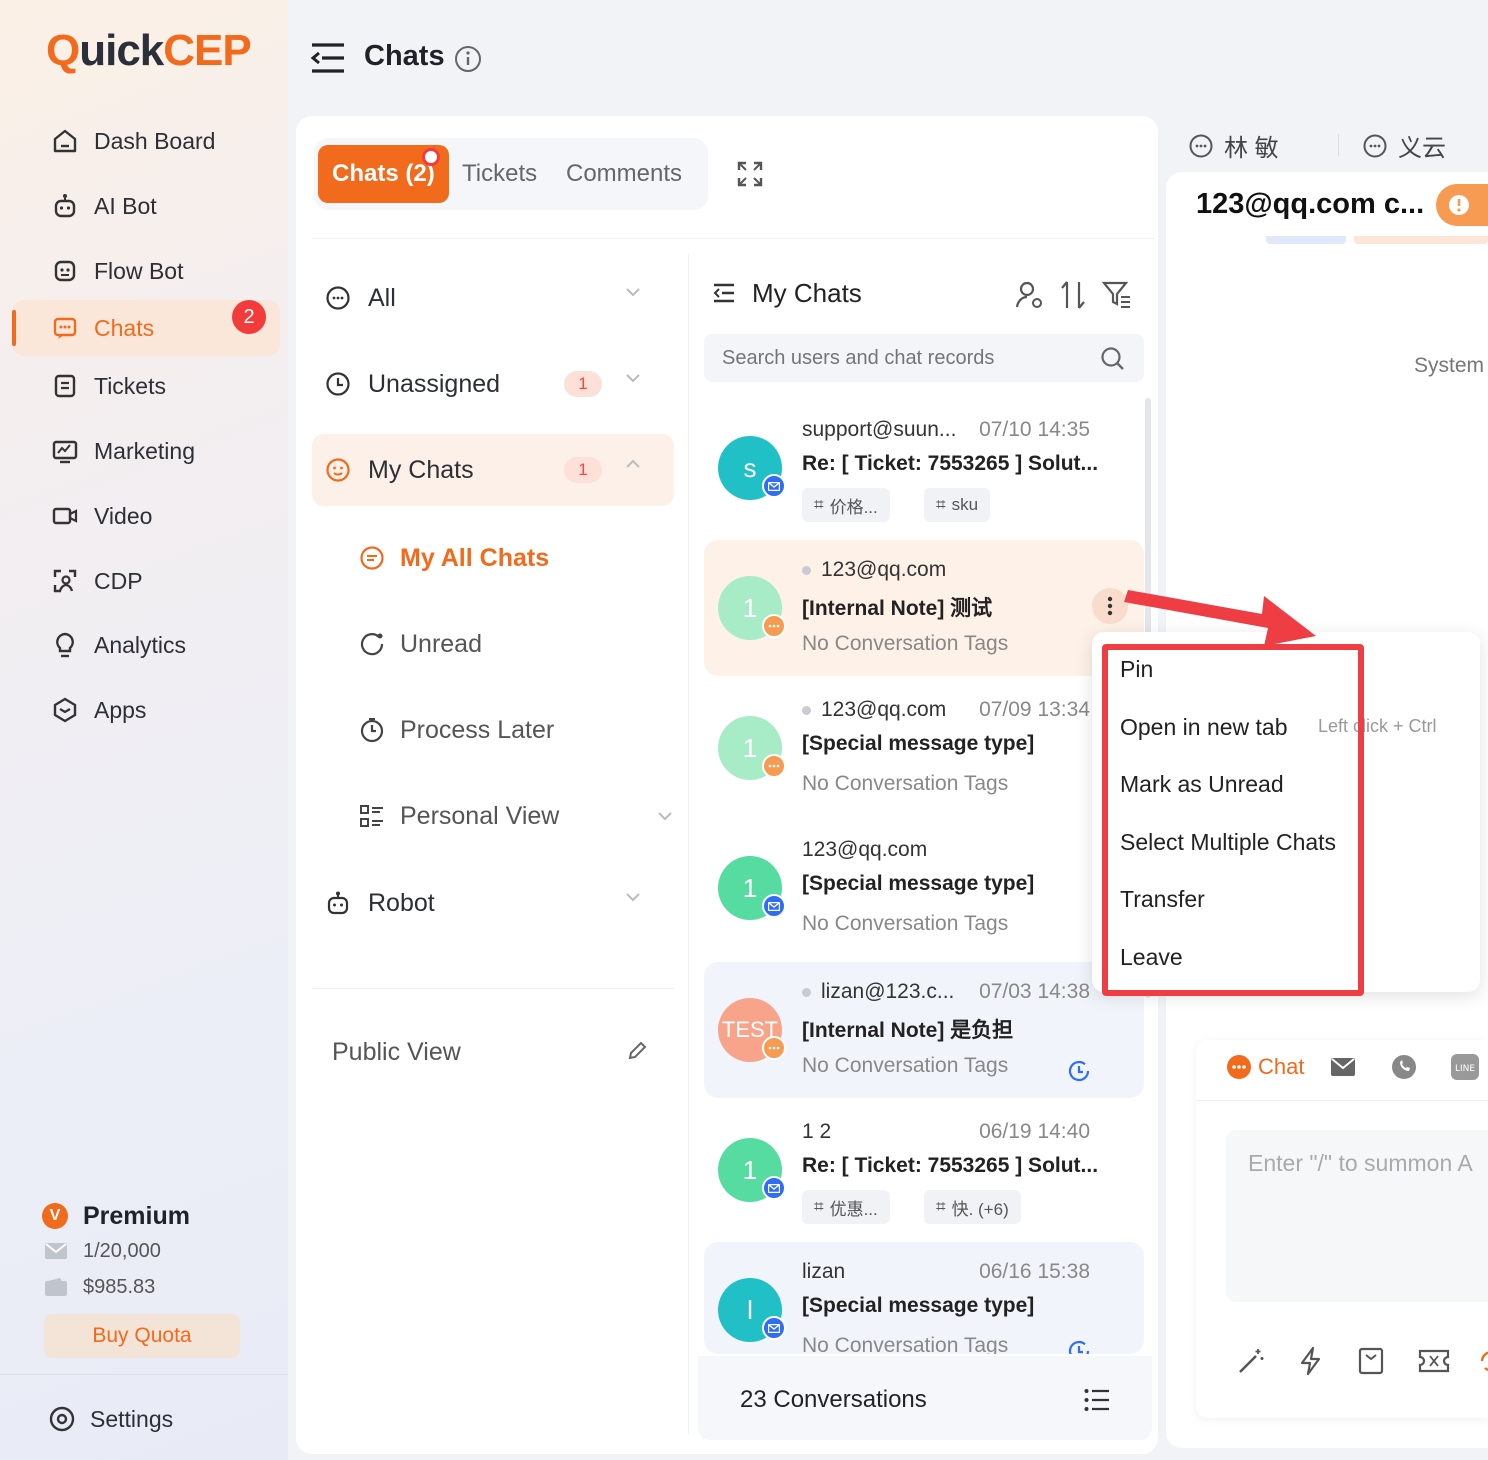  I want to click on sidebar-item-apps: Apps, so click(146, 710).